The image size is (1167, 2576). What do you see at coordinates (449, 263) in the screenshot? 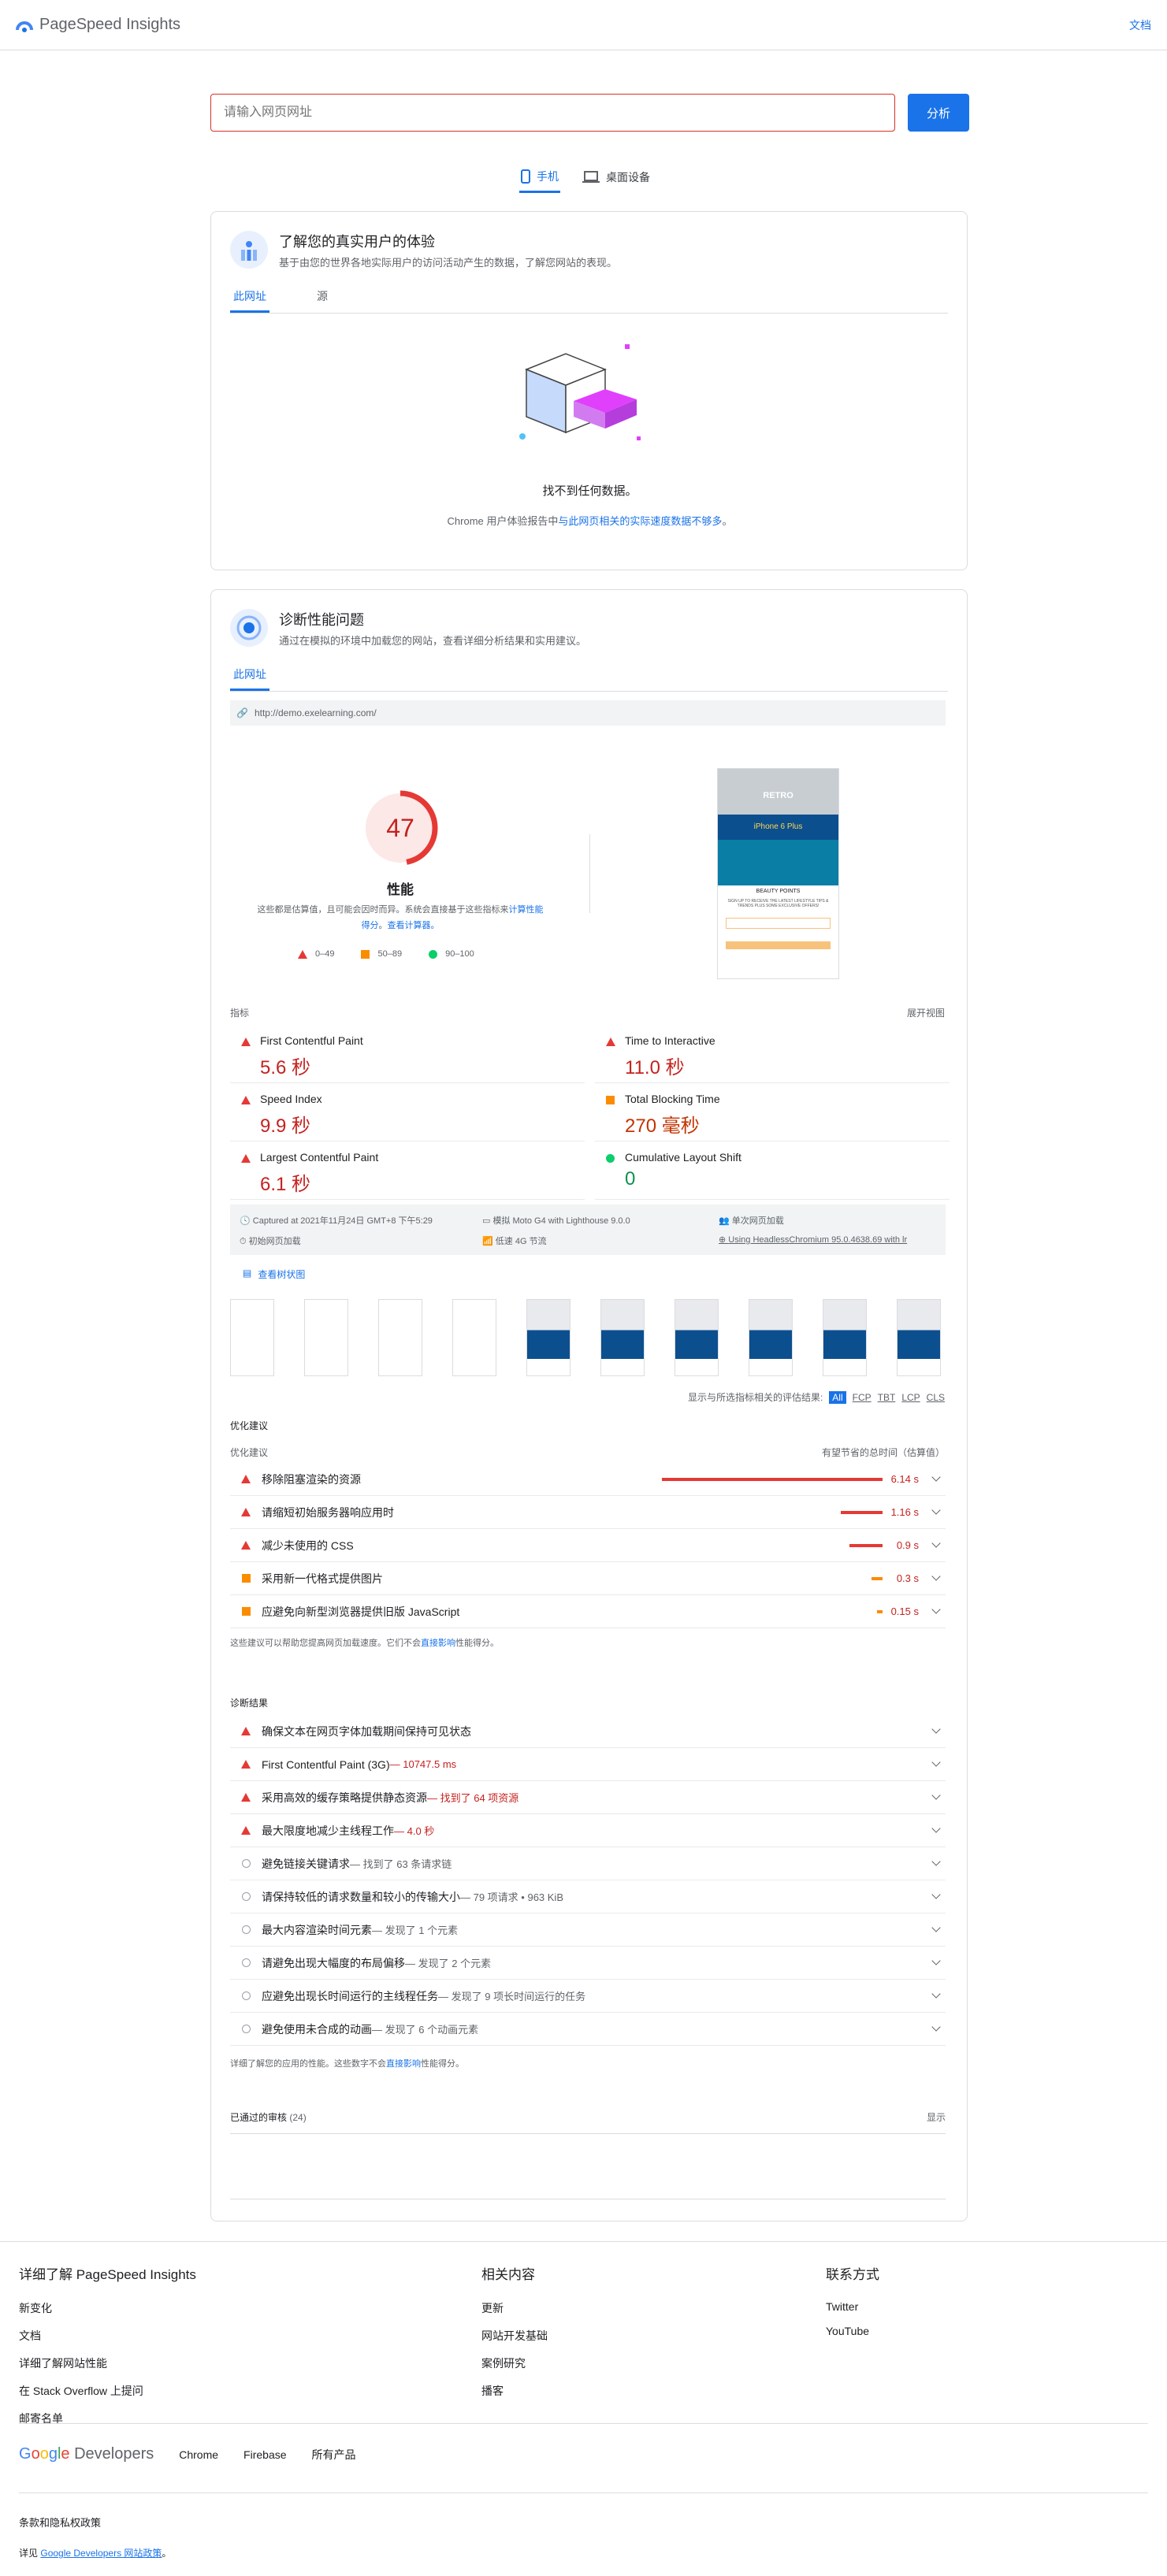
I see `field-subtitle: 基于由您的世界各地实际用户的访问活动产生的数据，了解您网站的表现。` at bounding box center [449, 263].